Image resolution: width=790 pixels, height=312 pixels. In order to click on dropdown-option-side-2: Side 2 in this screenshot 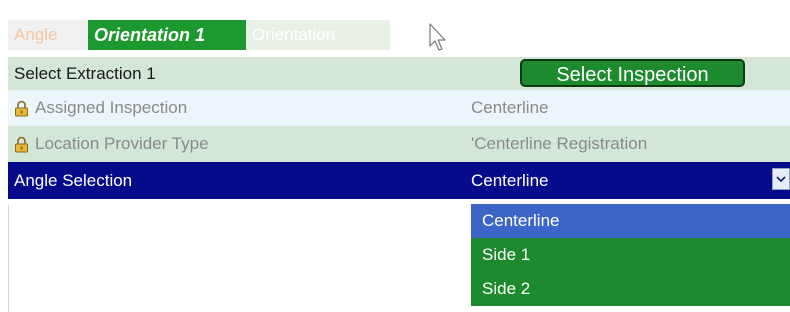, I will do `click(630, 289)`.